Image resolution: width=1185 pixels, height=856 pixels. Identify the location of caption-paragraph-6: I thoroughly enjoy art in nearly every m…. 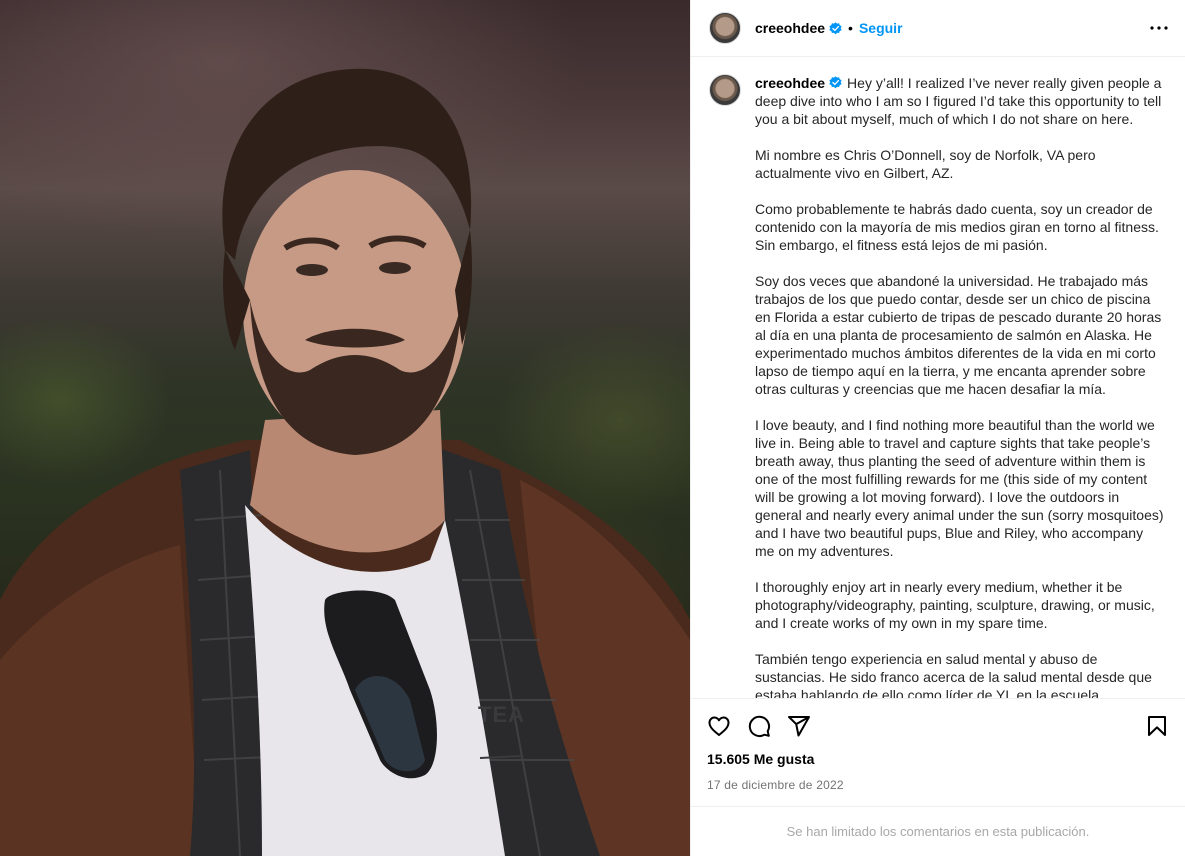
(955, 605).